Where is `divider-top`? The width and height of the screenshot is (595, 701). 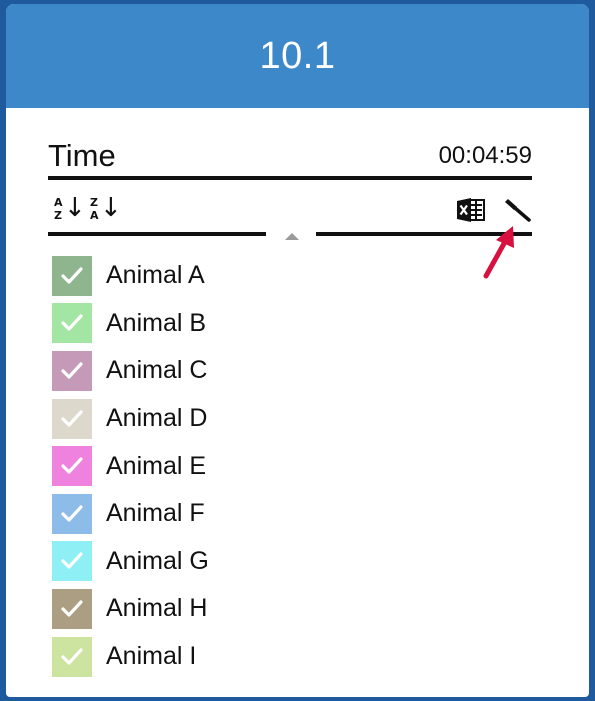 divider-top is located at coordinates (290, 178).